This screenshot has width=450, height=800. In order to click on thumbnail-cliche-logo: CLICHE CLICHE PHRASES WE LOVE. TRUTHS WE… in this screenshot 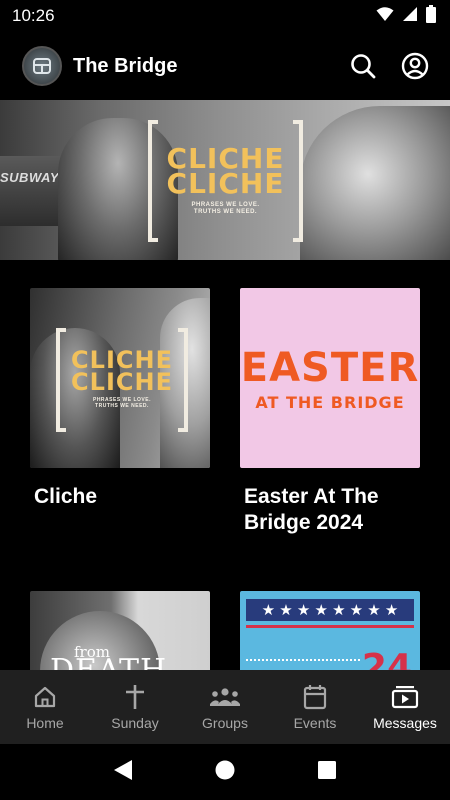, I will do `click(122, 380)`.